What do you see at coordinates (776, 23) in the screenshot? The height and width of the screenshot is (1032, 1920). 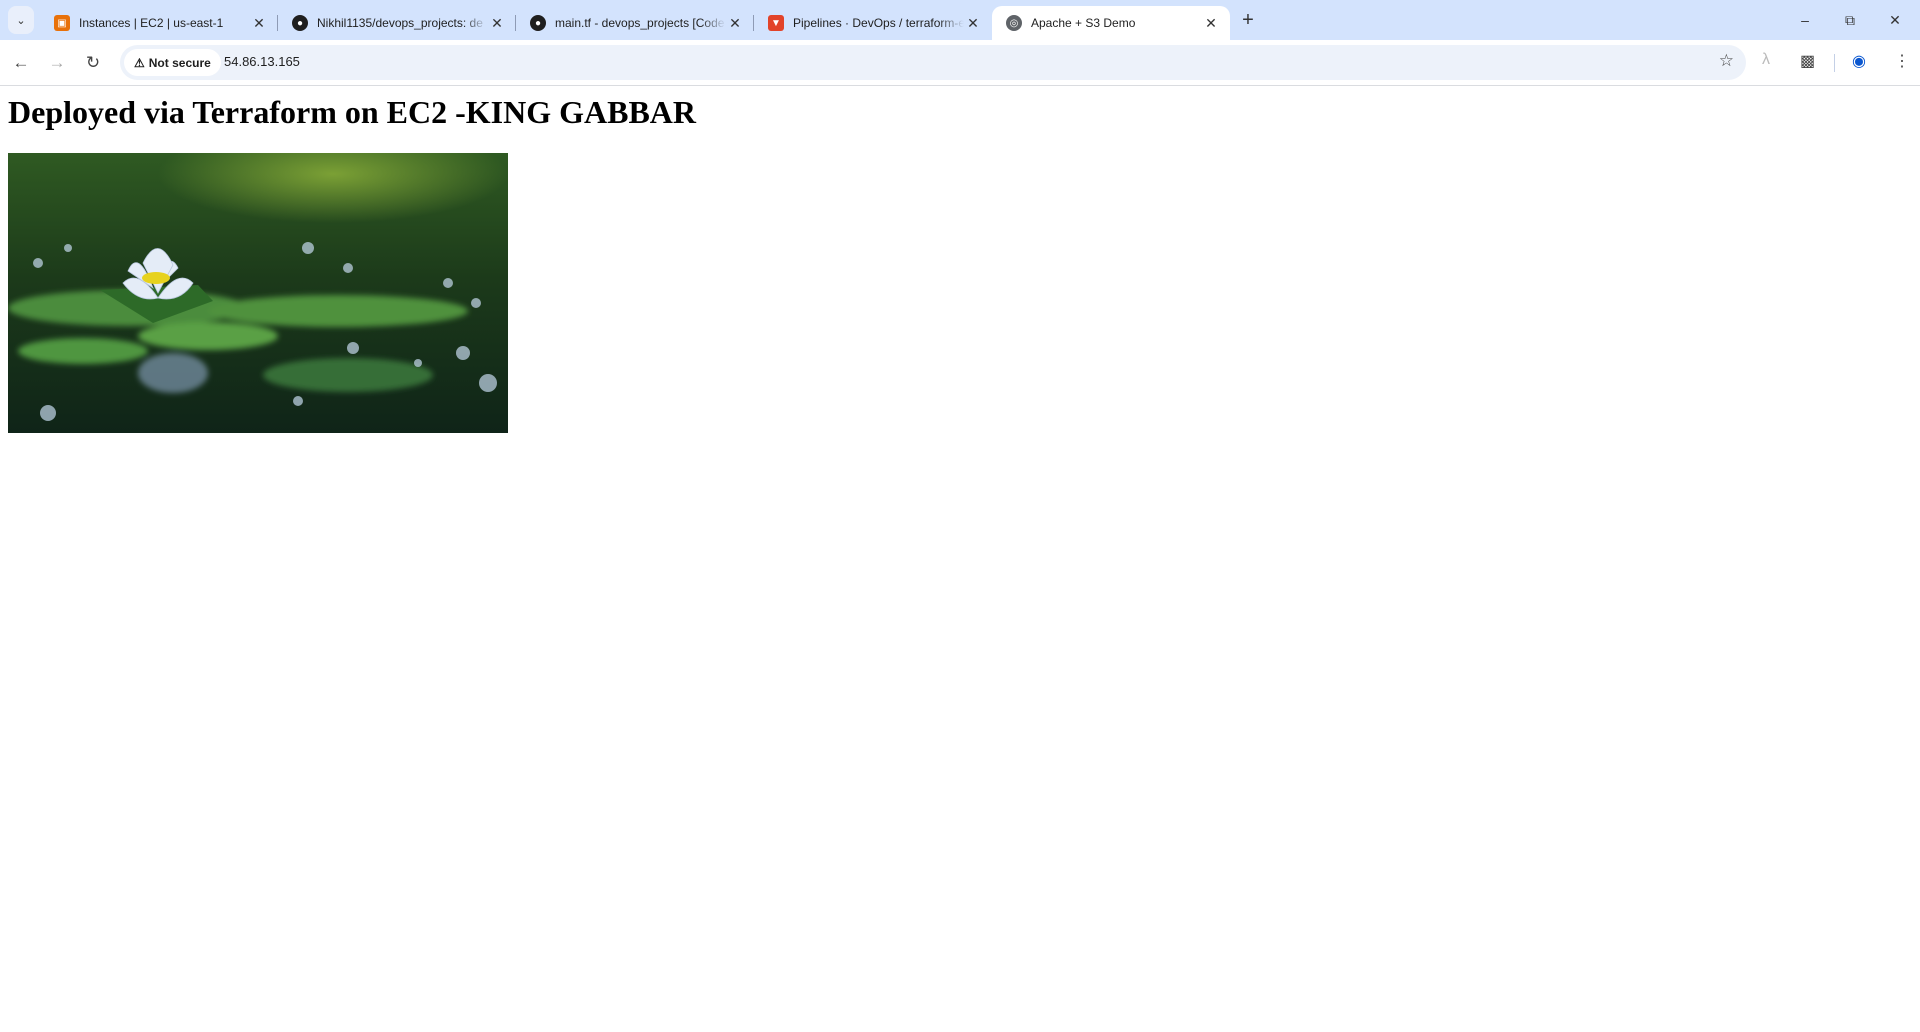 I see `gitlab-icon: ▼` at bounding box center [776, 23].